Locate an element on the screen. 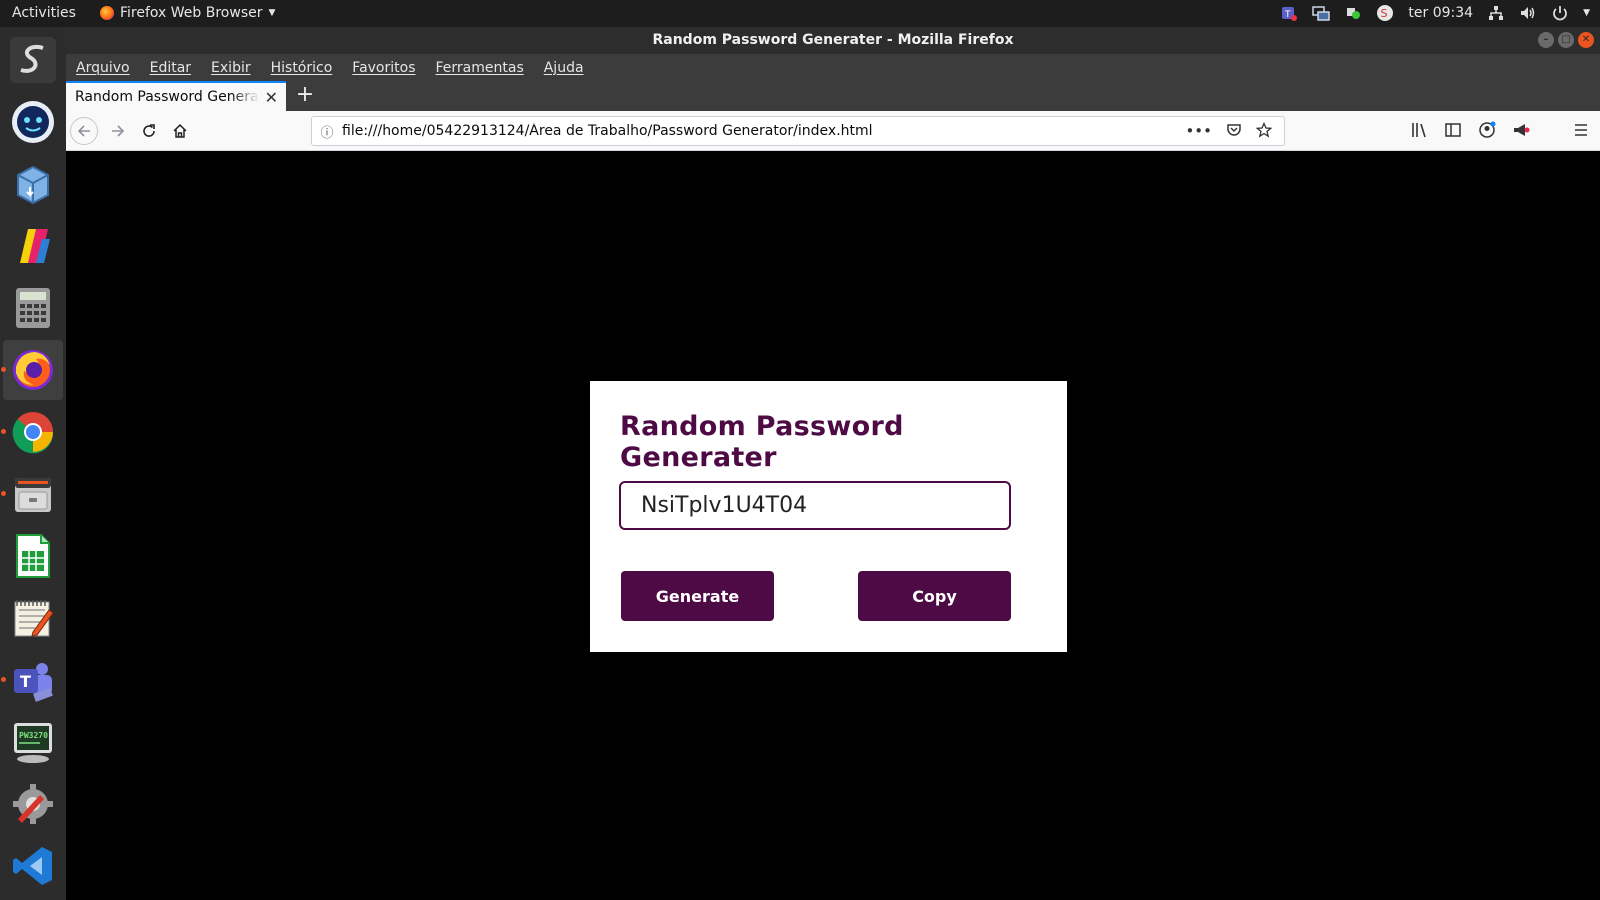  menu-exibir: Exibir is located at coordinates (231, 68).